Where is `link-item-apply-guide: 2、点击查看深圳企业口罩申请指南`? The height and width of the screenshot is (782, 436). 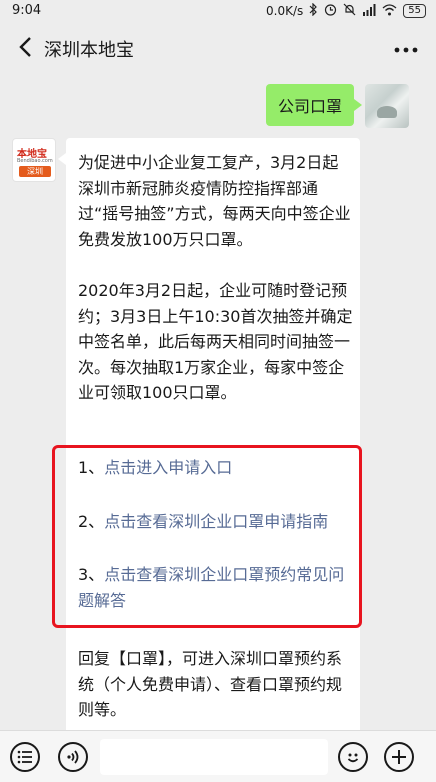
link-item-apply-guide: 2、点击查看深圳企业口罩申请指南 is located at coordinates (218, 522).